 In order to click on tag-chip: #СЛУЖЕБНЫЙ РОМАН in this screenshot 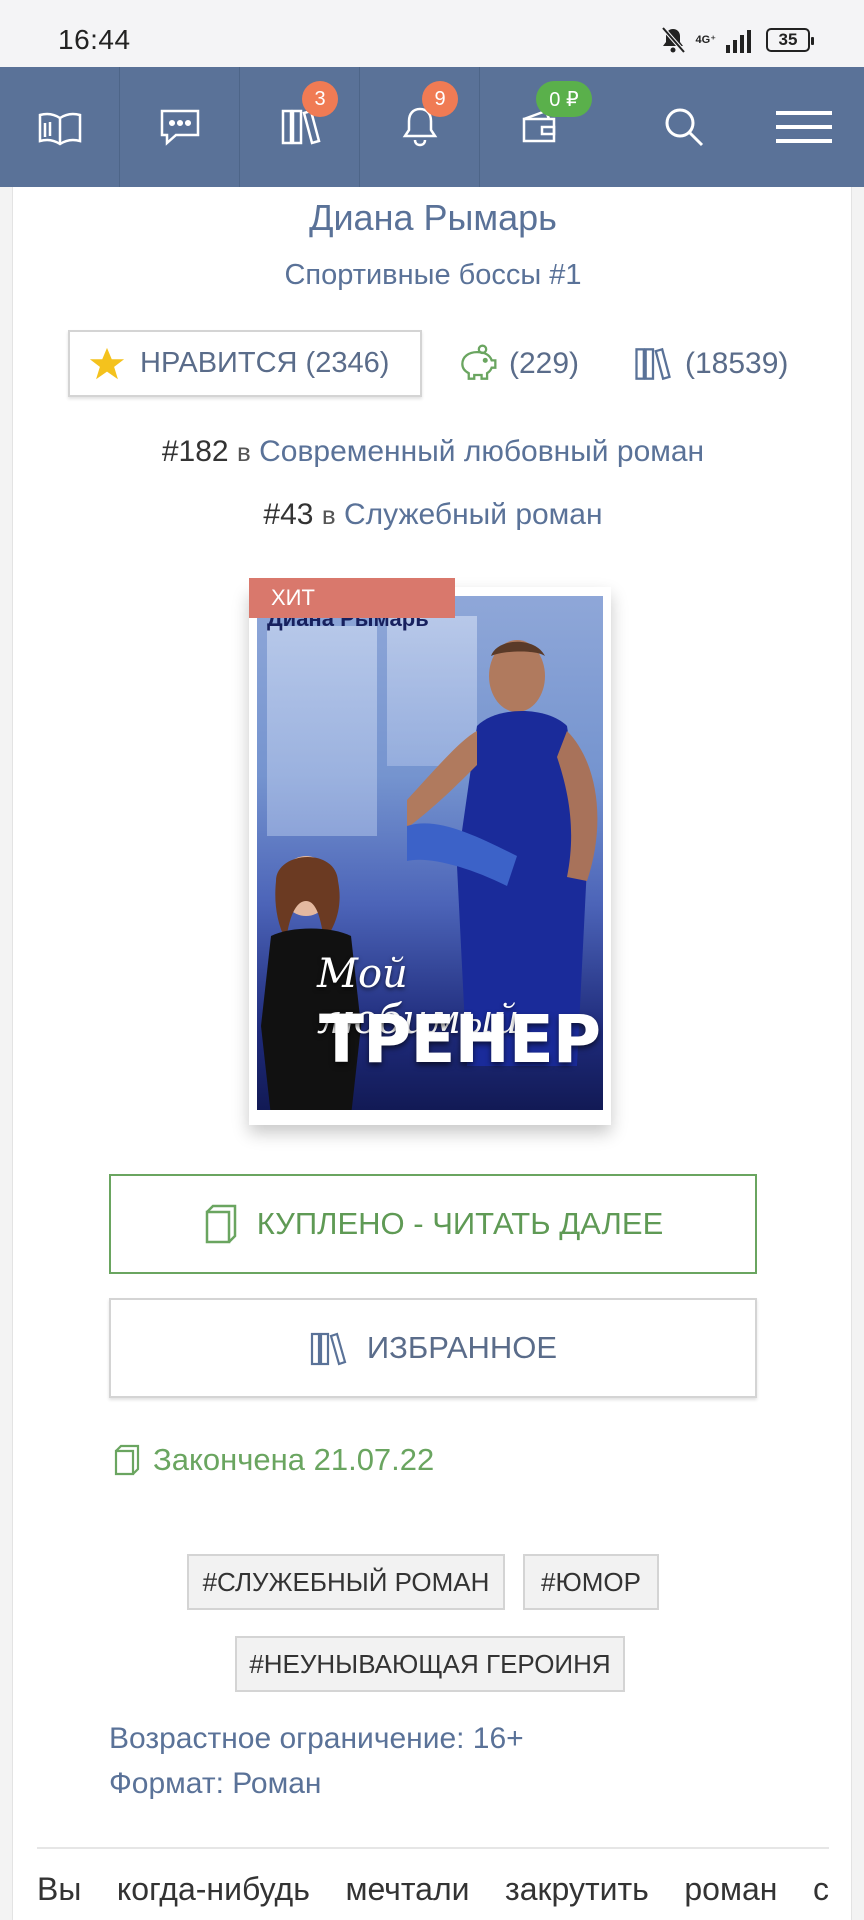, I will do `click(346, 1582)`.